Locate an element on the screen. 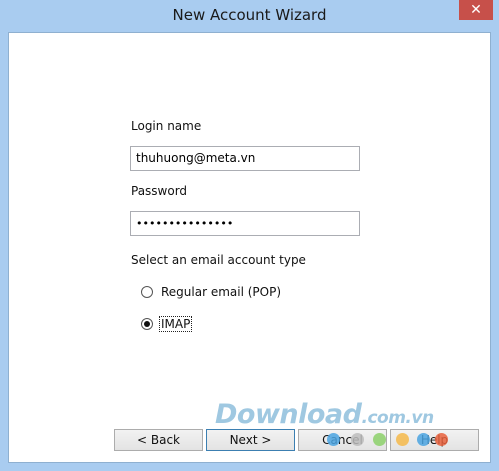 The height and width of the screenshot is (471, 499). radio-button-imap is located at coordinates (147, 324).